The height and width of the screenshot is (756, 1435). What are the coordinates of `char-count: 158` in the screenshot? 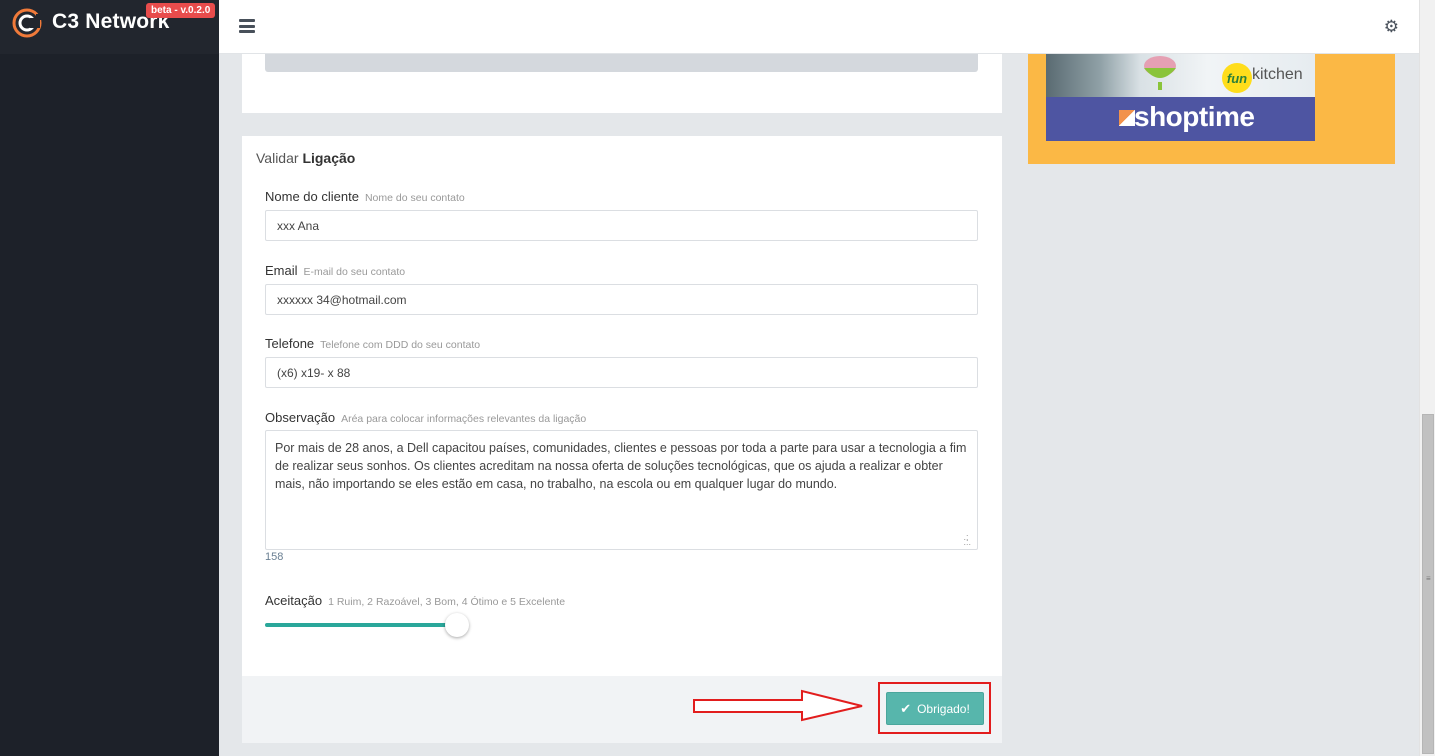 It's located at (274, 557).